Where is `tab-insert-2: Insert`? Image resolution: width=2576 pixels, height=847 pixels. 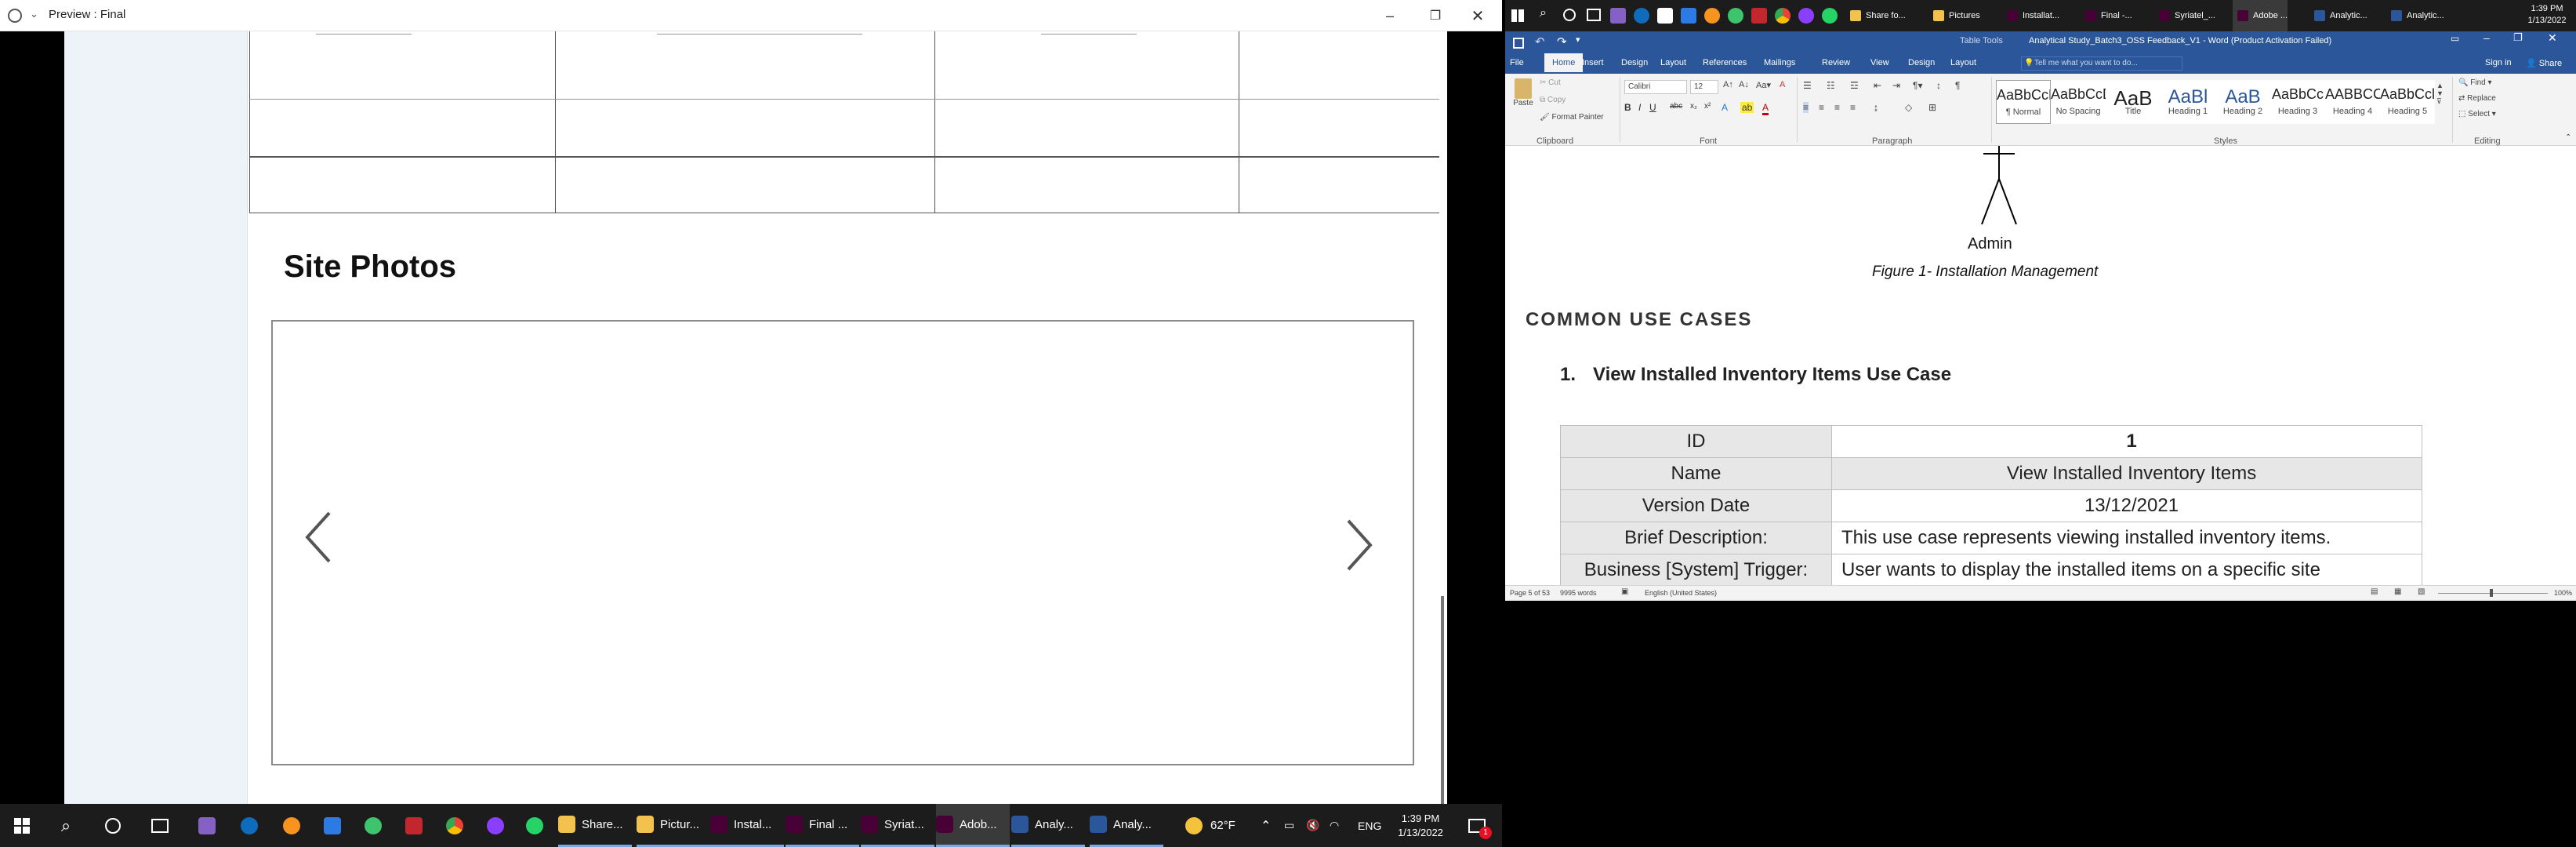 tab-insert-2: Insert is located at coordinates (1593, 62).